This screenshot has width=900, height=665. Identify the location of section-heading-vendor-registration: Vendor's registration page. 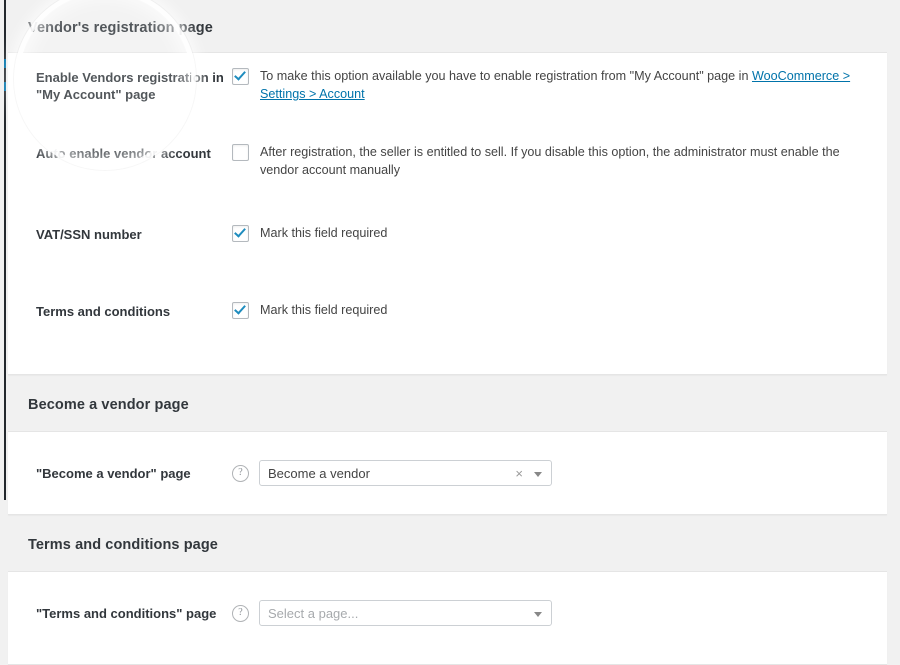
(120, 28).